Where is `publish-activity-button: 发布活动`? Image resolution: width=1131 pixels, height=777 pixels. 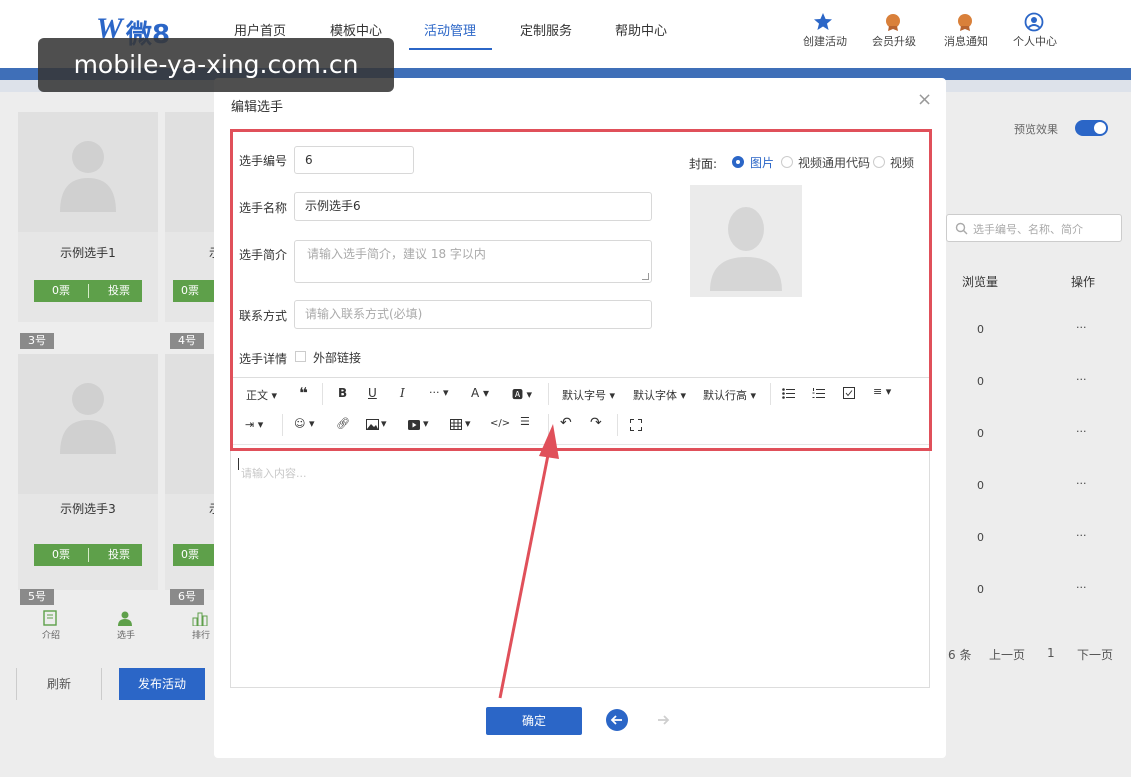 publish-activity-button: 发布活动 is located at coordinates (162, 684).